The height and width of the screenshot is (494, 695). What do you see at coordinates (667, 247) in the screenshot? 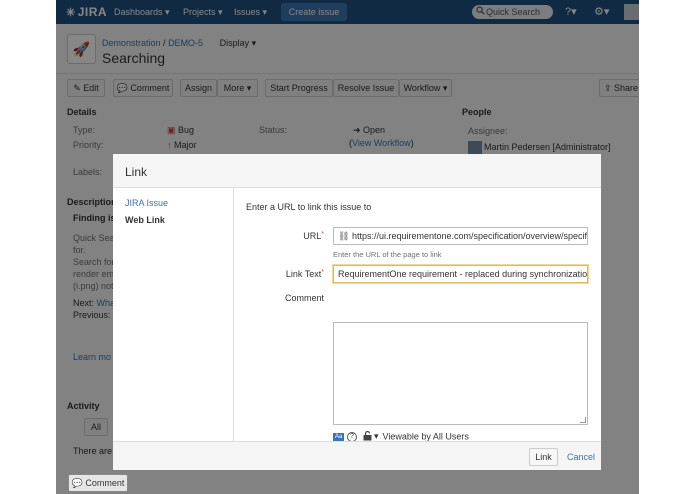
I see `right-gutter` at bounding box center [667, 247].